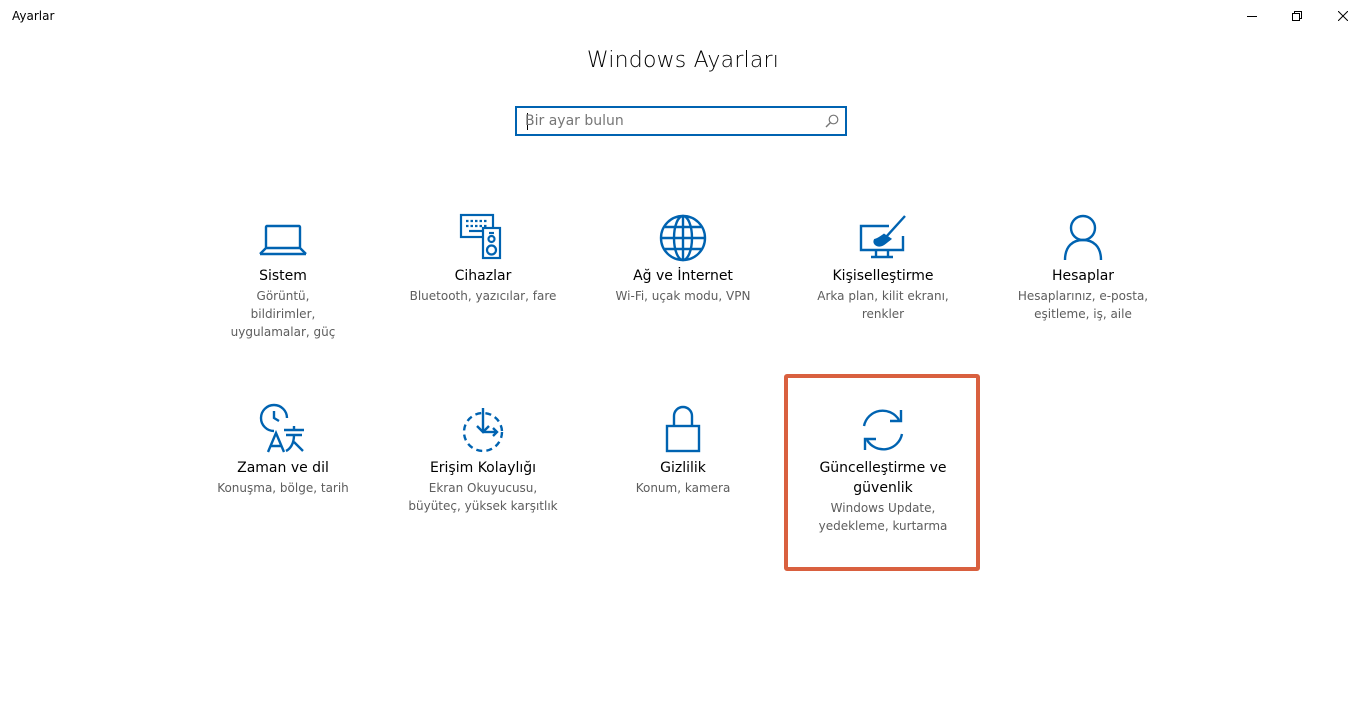  Describe the element at coordinates (683, 488) in the screenshot. I see `tile-description: Konum, kamera` at that location.